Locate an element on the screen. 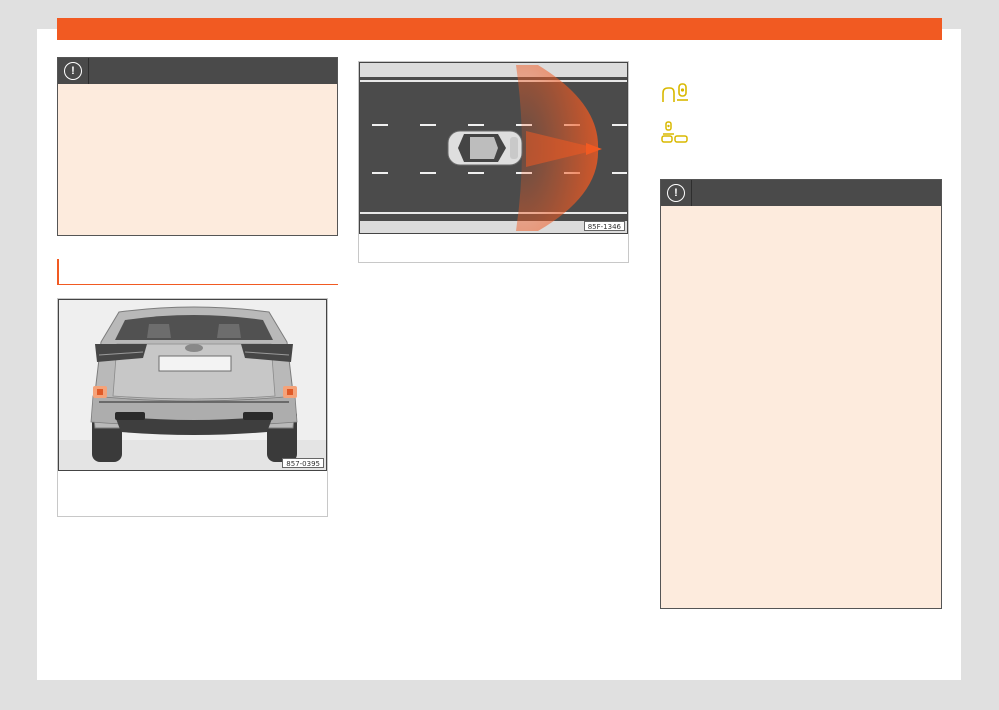  warning-box-left: ! is located at coordinates (197, 146).